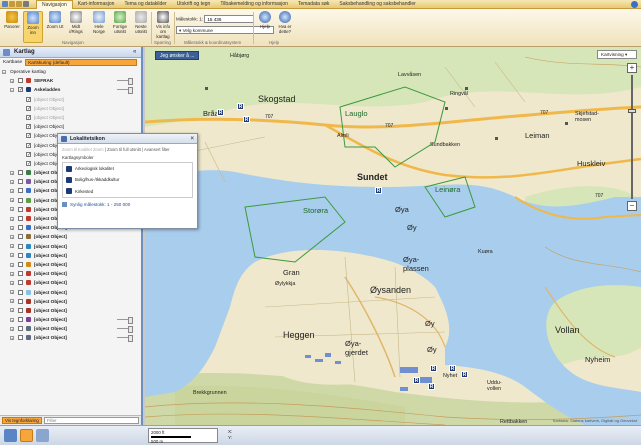 The height and width of the screenshot is (445, 641). What do you see at coordinates (55, 27) in the screenshot?
I see `zoom-out-button: Zoom Ut` at bounding box center [55, 27].